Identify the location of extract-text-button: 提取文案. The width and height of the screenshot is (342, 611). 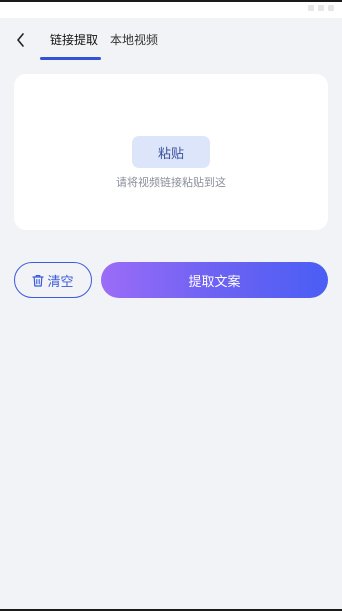
(214, 280).